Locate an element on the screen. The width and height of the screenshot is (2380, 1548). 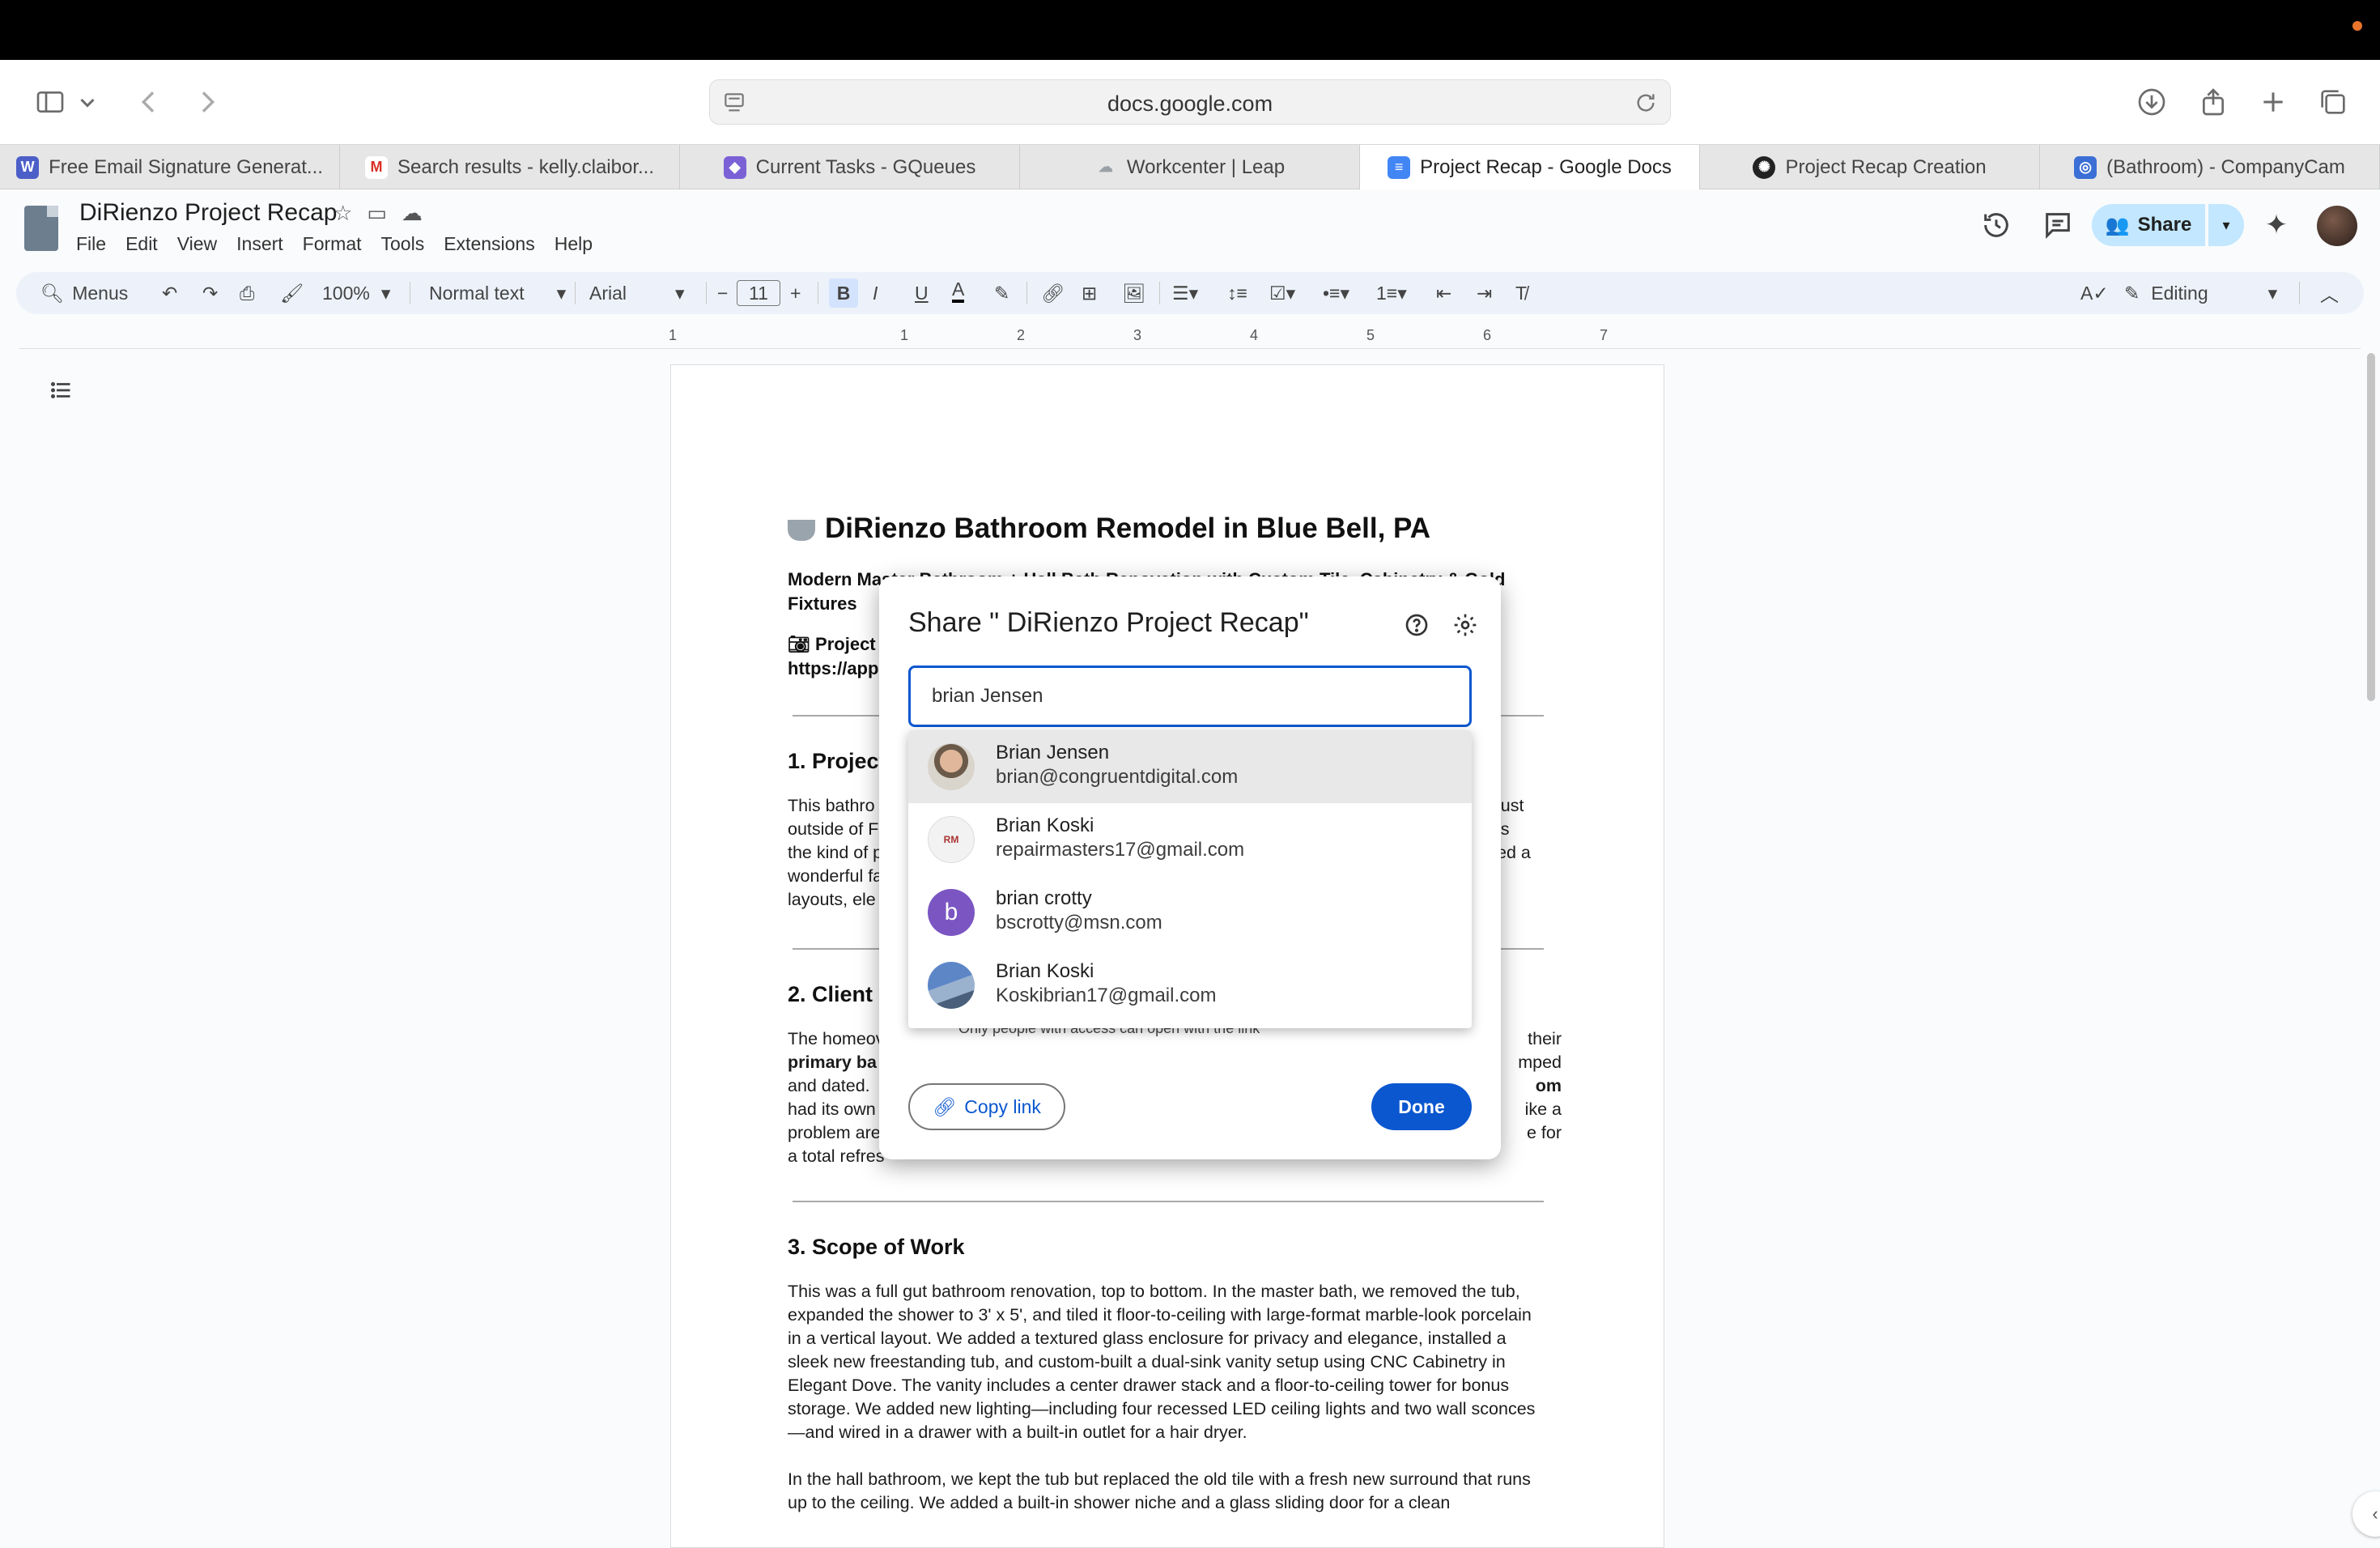
project-link: 📷︎ Project https://app. is located at coordinates (836, 656).